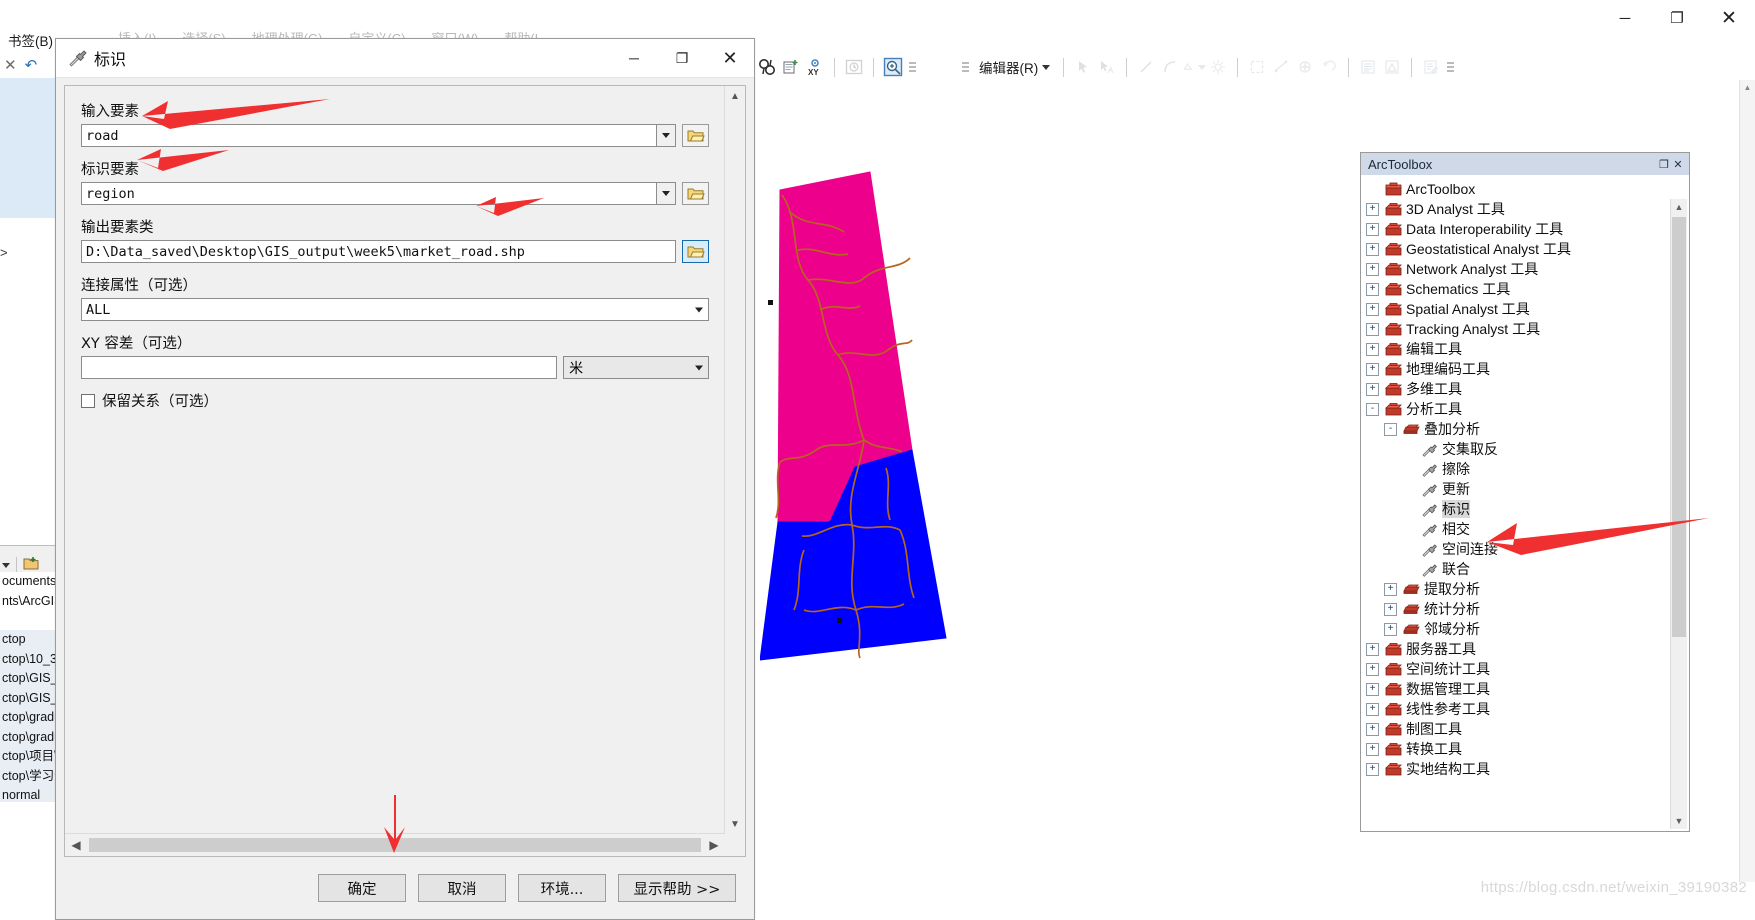  What do you see at coordinates (666, 193) in the screenshot?
I see `identity-features-dropdown-arrow` at bounding box center [666, 193].